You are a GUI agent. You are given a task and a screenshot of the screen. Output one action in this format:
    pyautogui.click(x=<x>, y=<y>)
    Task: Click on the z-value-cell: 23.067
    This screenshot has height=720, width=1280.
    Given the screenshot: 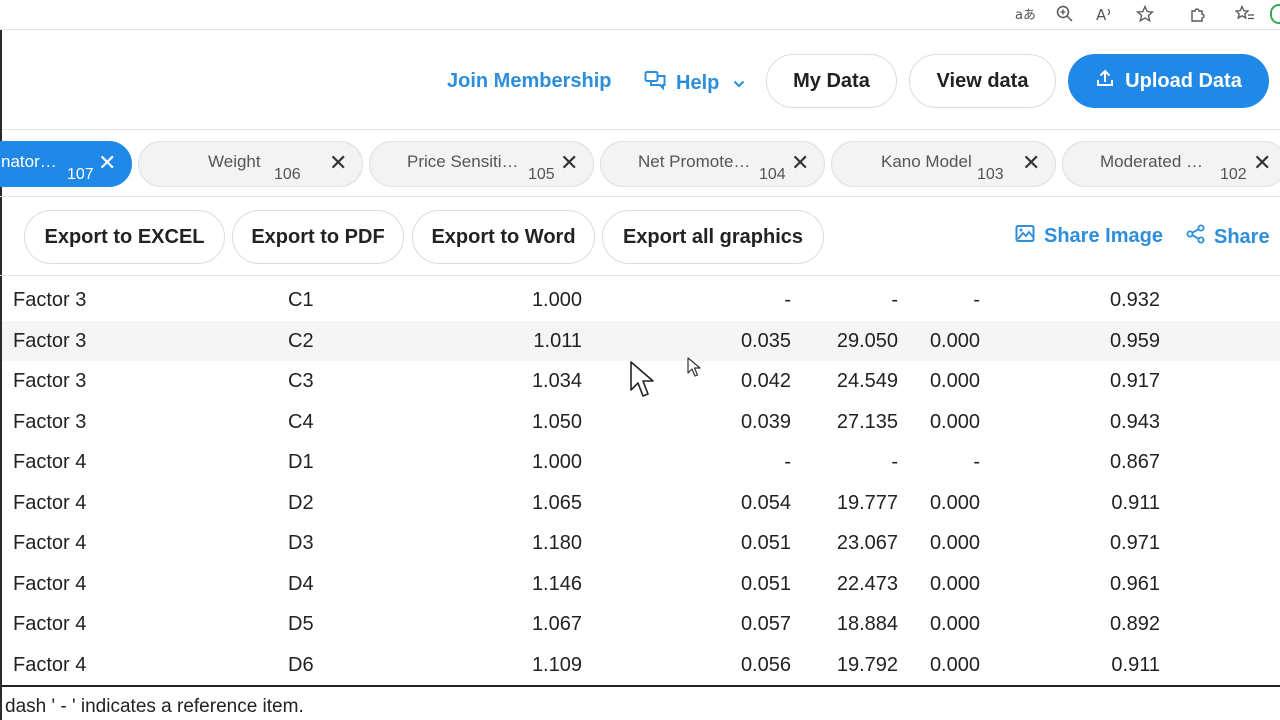 What is the action you would take?
    pyautogui.click(x=867, y=543)
    